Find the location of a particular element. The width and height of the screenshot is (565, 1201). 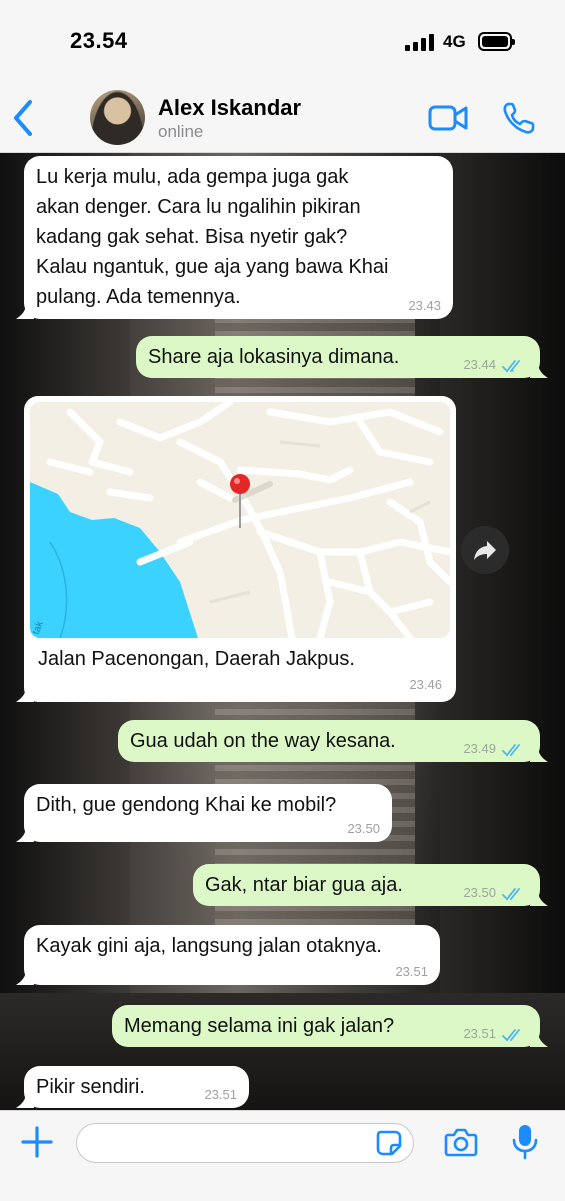

message-outgoing: Share aja lokasinya dimana. 23.44 is located at coordinates (342, 357).